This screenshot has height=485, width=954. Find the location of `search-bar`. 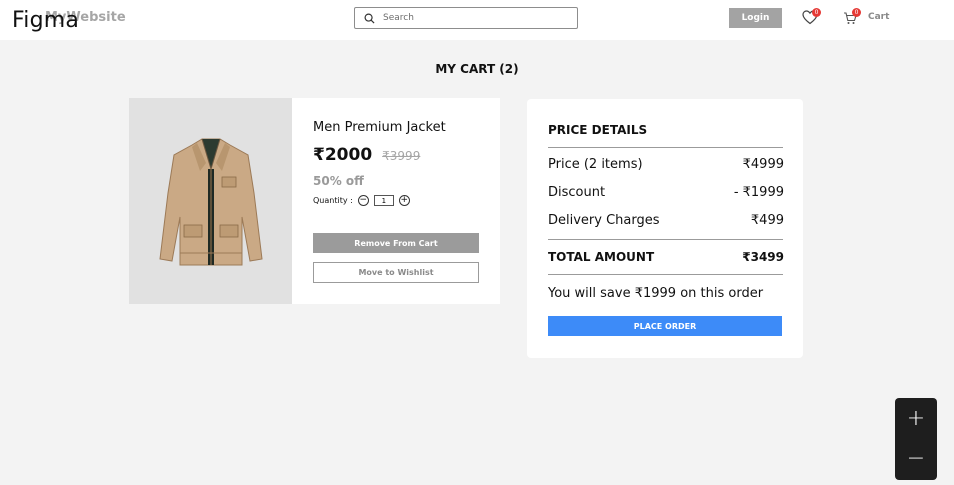

search-bar is located at coordinates (466, 18).